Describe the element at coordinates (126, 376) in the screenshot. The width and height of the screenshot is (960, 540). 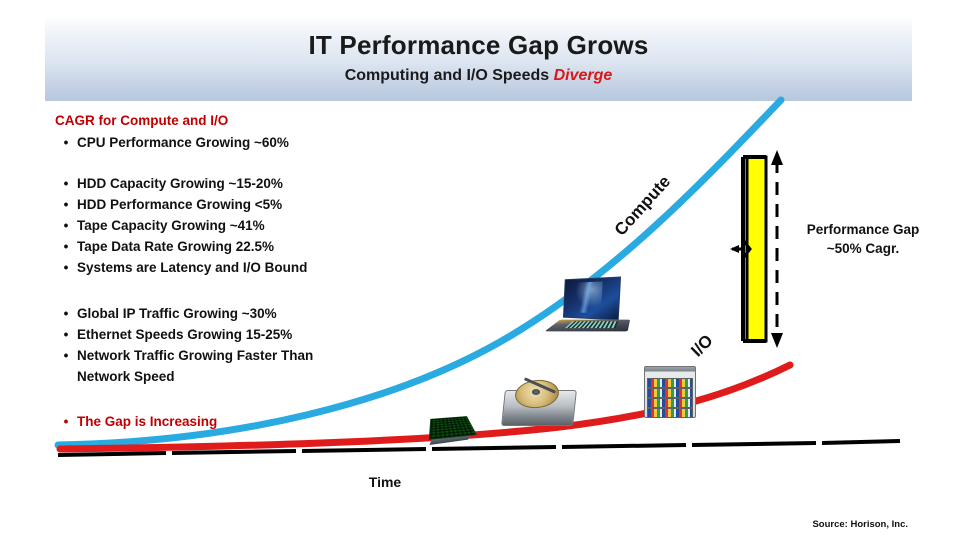
I see `bullet-label: Network Speed` at that location.